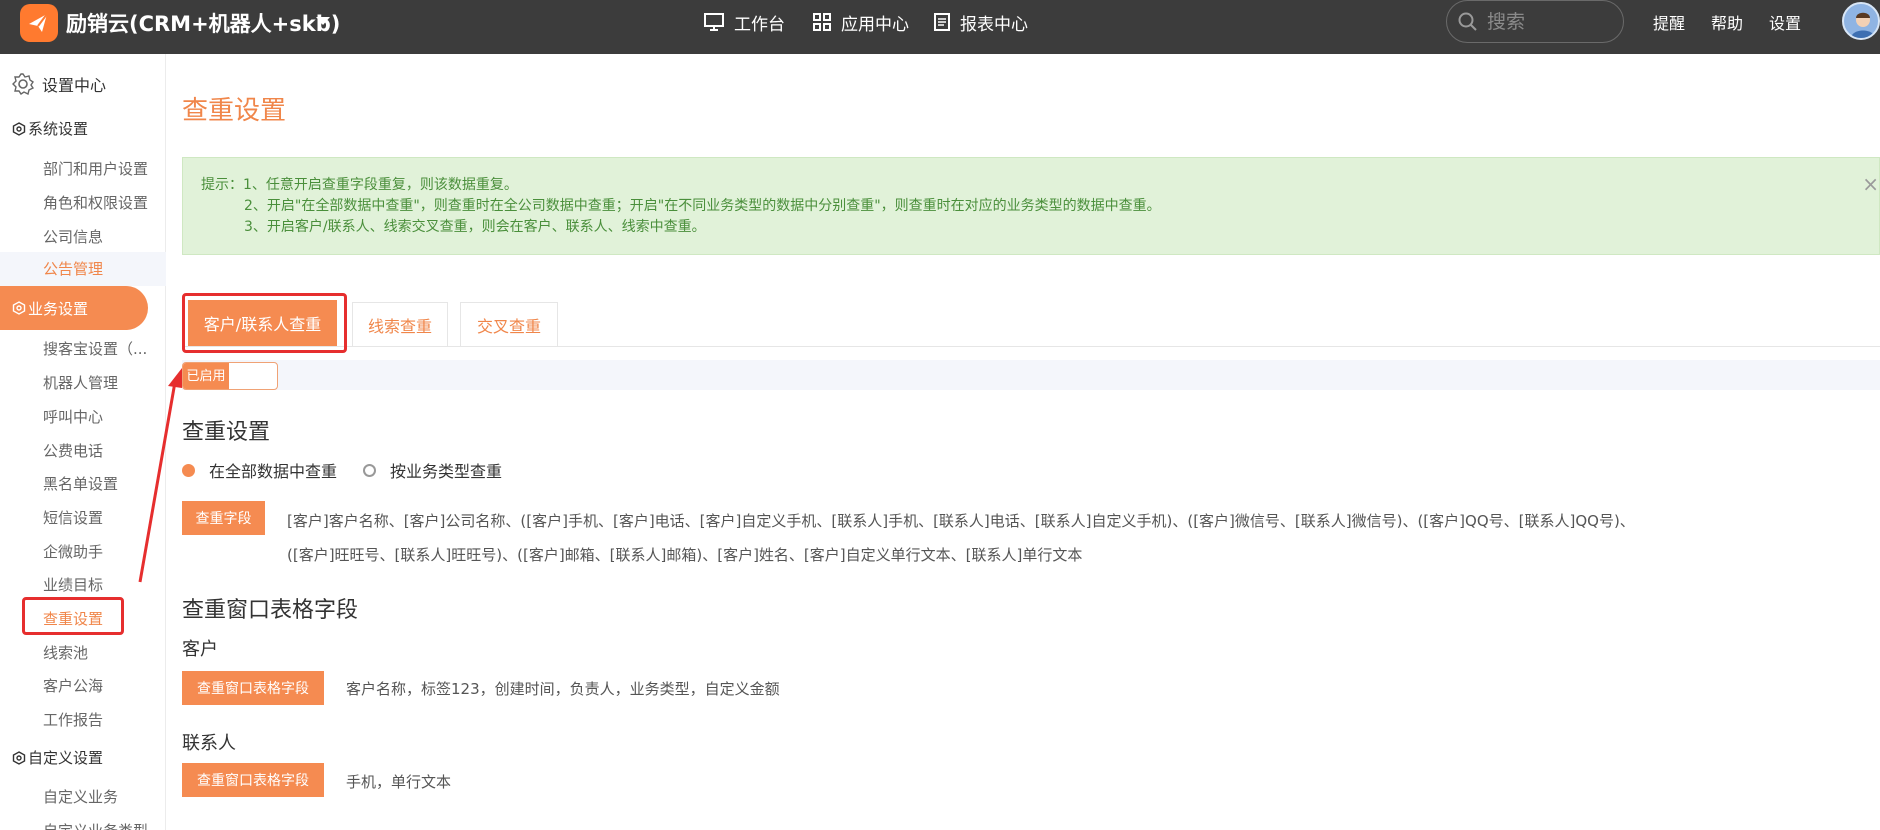 The height and width of the screenshot is (830, 1880). What do you see at coordinates (209, 743) in the screenshot?
I see `contact-section-label: 联系人` at bounding box center [209, 743].